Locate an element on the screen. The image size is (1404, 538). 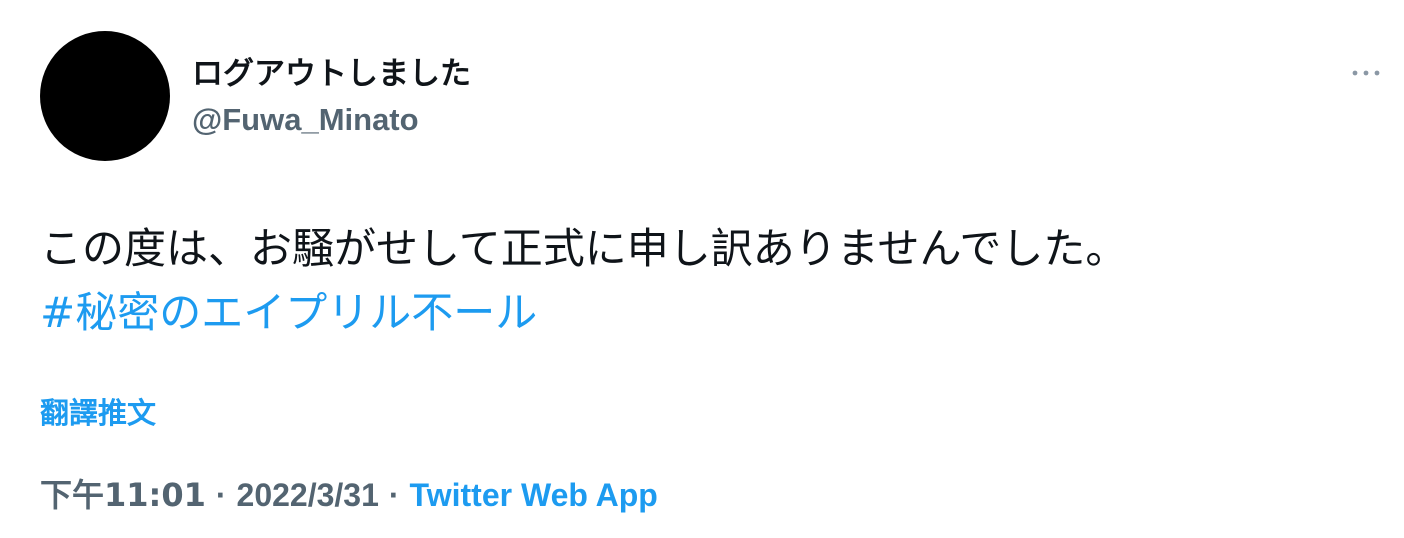
tweet-text-line: この度は、お騒がせして正式に申し訳ありませんでした。 is located at coordinates (584, 248).